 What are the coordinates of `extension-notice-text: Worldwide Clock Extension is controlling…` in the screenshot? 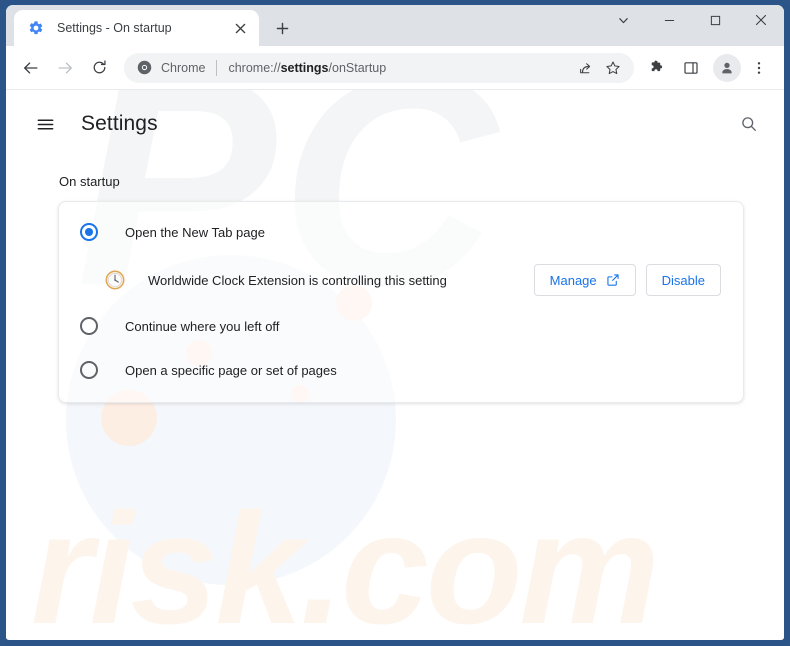 It's located at (297, 280).